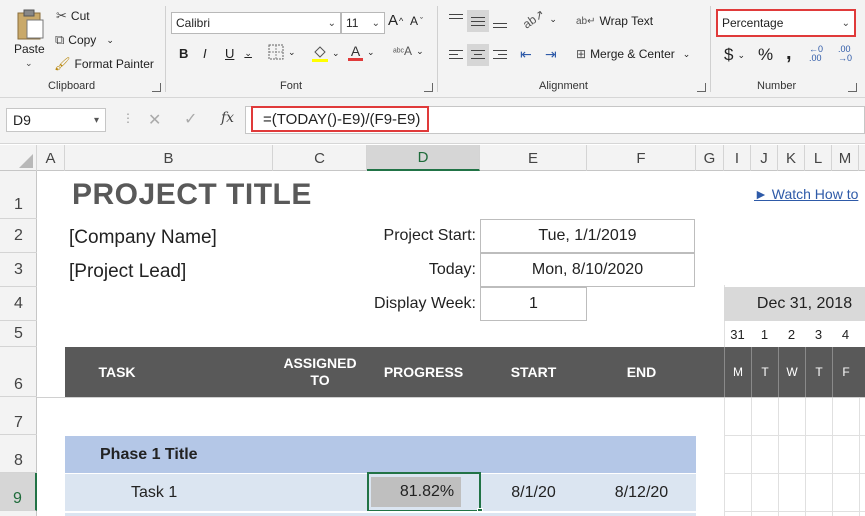 This screenshot has height=516, width=865. I want to click on paste-button: Paste ⌄, so click(30, 39).